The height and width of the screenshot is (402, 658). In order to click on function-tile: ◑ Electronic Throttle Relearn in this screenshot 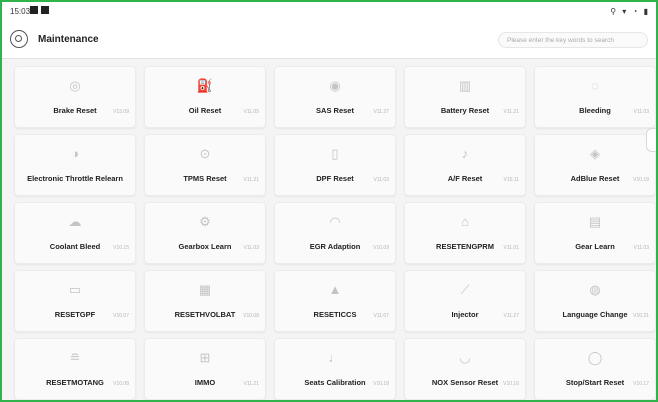, I will do `click(75, 165)`.